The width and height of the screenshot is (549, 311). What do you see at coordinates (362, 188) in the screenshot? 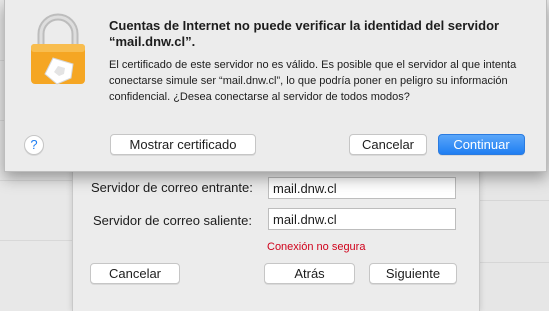
I see `incoming-server-field` at bounding box center [362, 188].